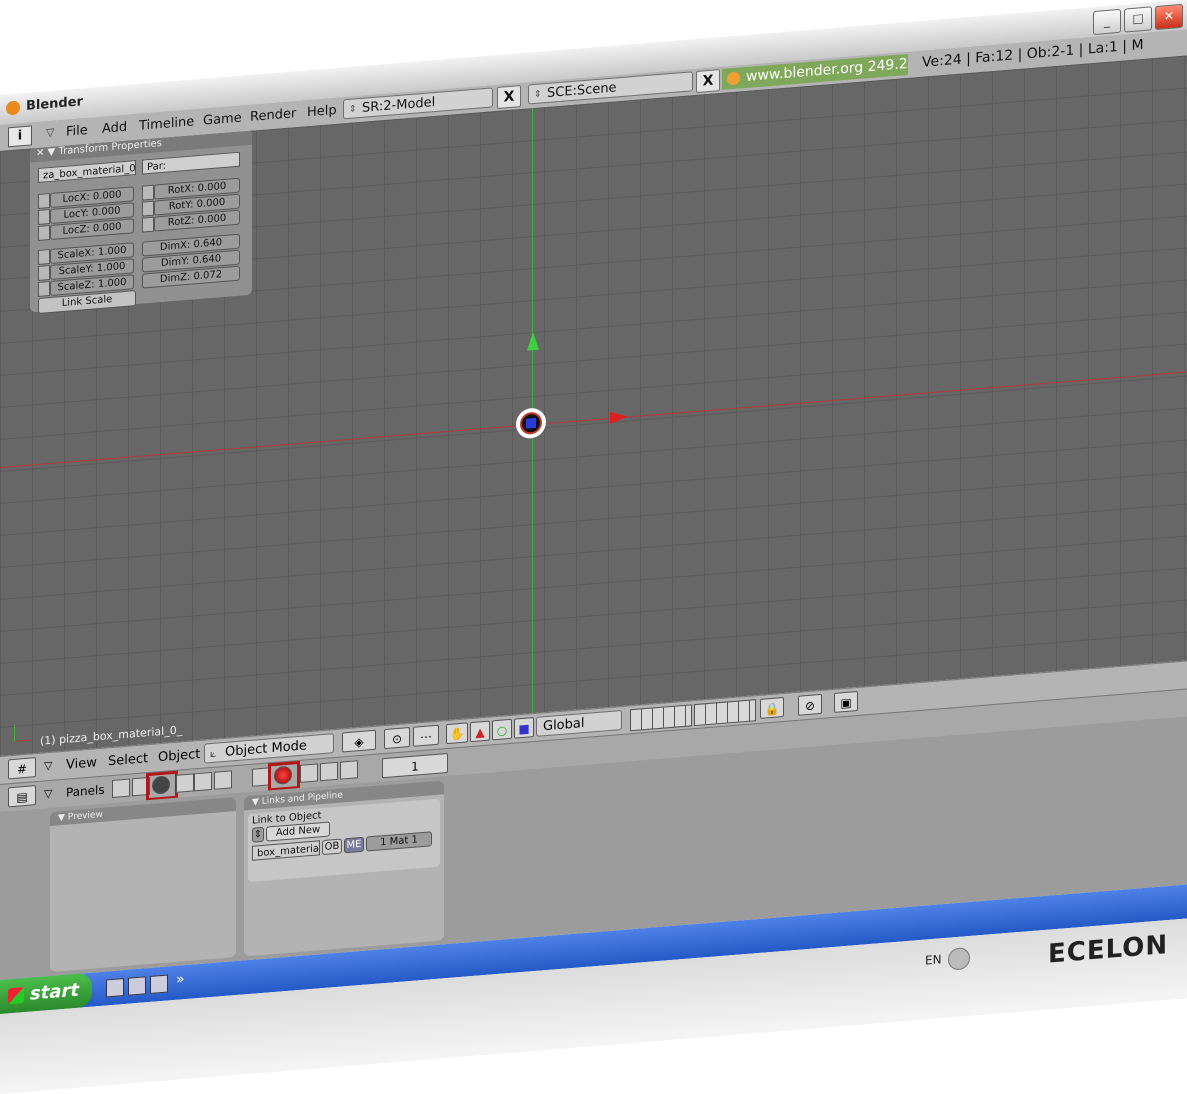  I want to click on menu-select: Select, so click(128, 760).